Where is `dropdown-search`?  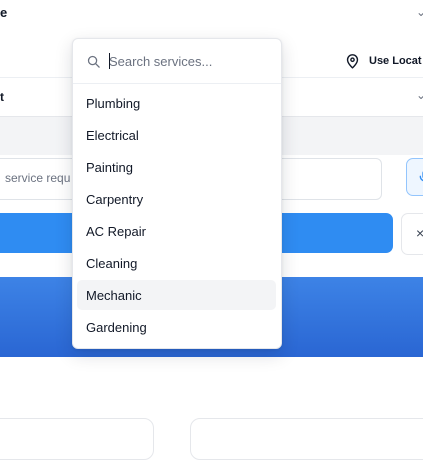
dropdown-search is located at coordinates (177, 61).